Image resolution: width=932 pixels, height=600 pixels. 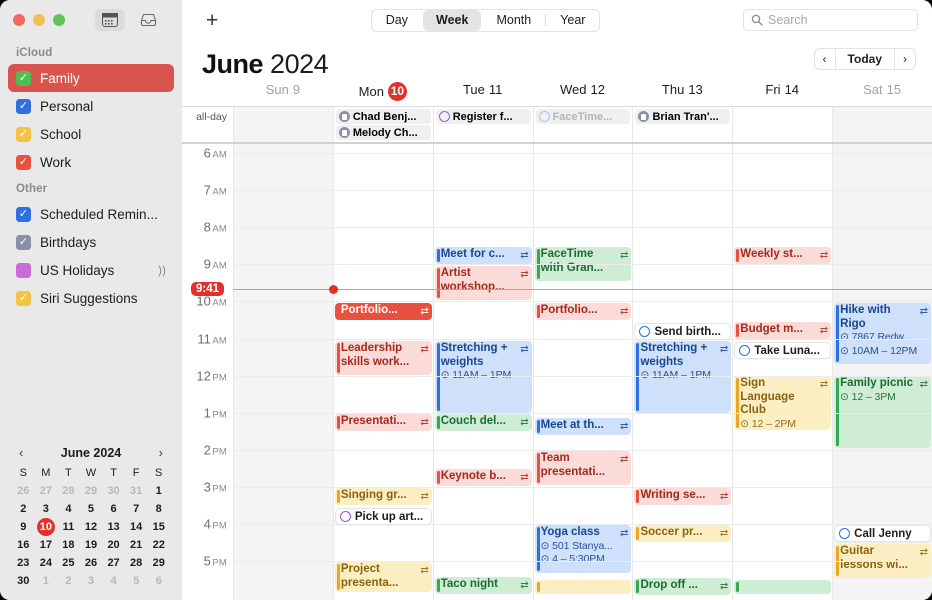 I want to click on checkbox-checked-scheduled-remin: ✓, so click(x=23, y=214).